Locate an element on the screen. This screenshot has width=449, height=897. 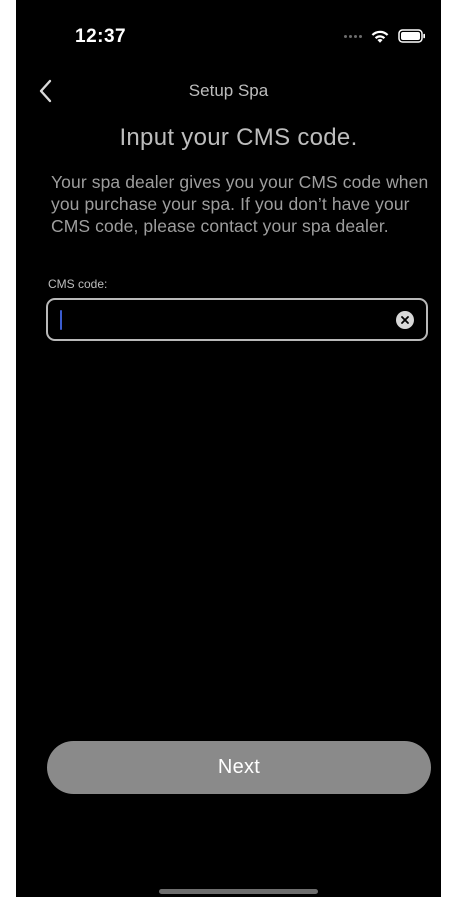
home-indicator is located at coordinates (238, 891).